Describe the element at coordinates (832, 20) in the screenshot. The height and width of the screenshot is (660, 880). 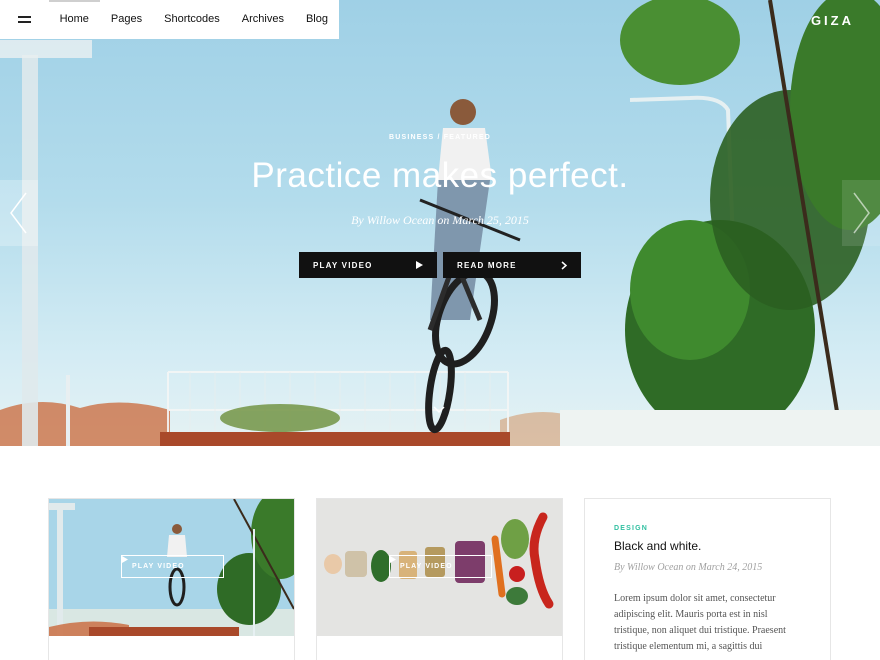
I see `site-logo: GIZA` at that location.